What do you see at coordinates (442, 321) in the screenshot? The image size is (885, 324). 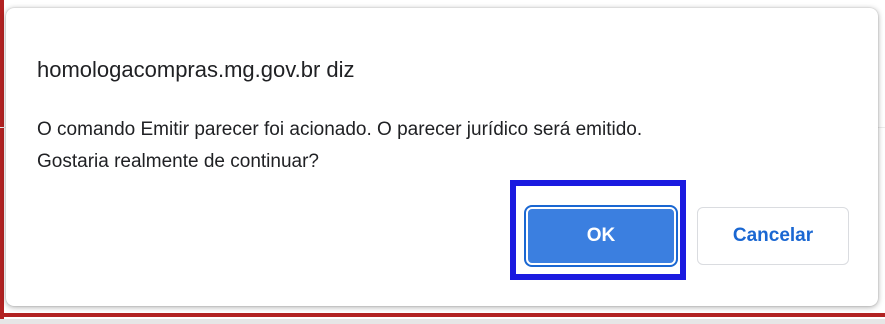 I see `background-strip` at bounding box center [442, 321].